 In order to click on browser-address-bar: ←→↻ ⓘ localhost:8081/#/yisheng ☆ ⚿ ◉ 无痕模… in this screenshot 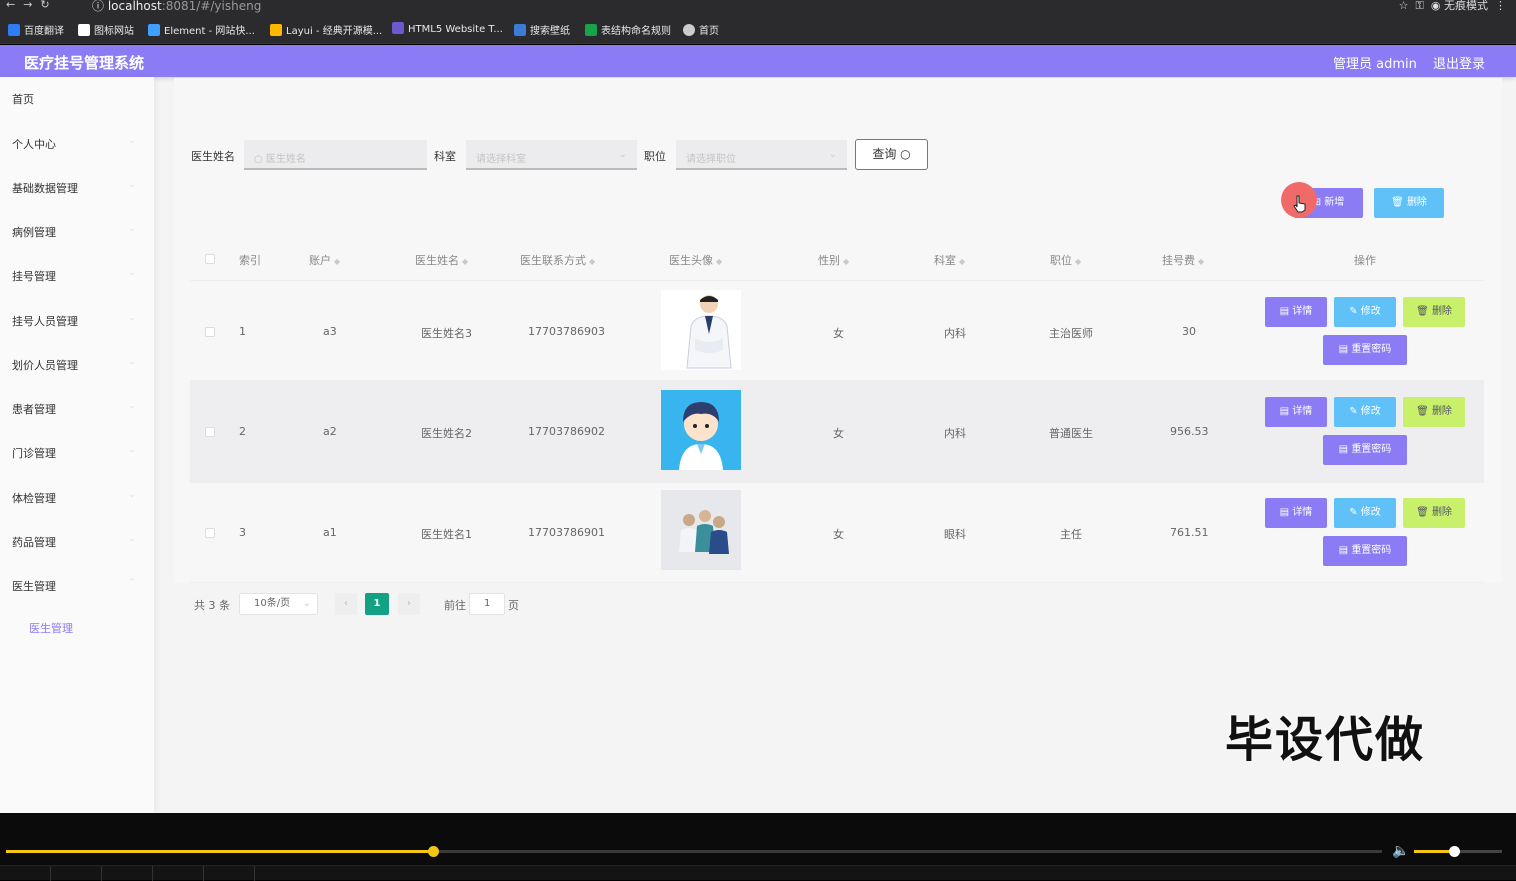, I will do `click(758, 7)`.